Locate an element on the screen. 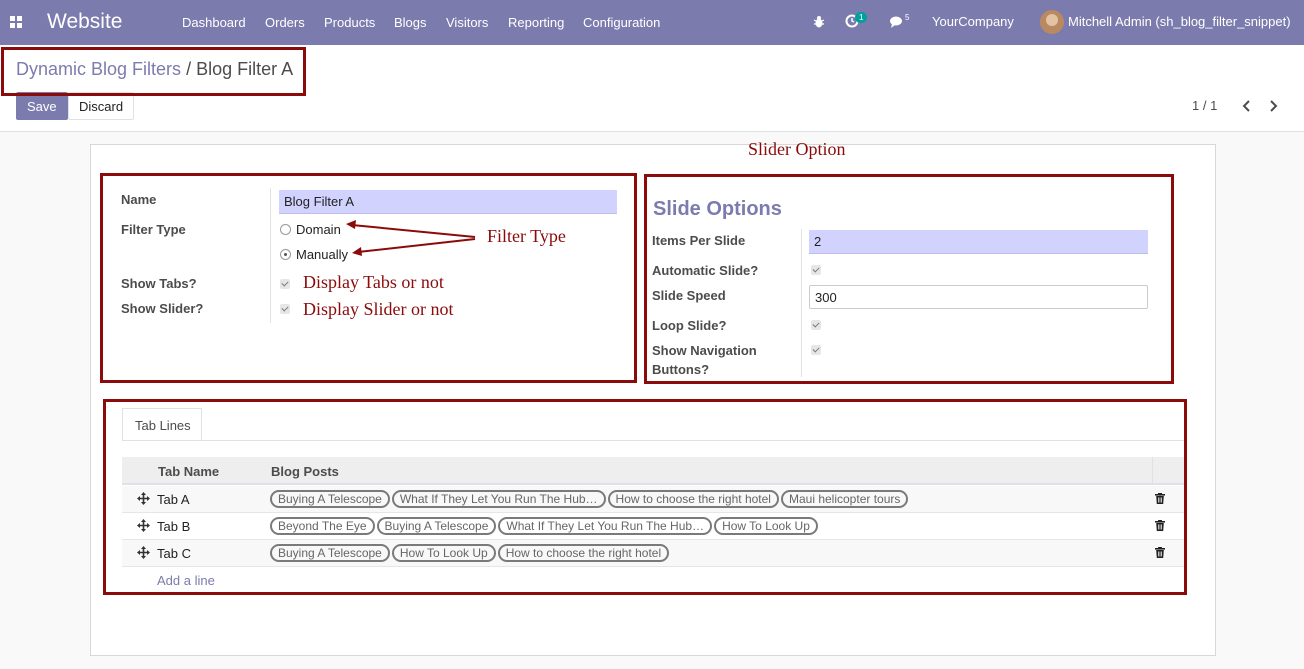 This screenshot has height=669, width=1304. apps-grid-icon is located at coordinates (16, 22).